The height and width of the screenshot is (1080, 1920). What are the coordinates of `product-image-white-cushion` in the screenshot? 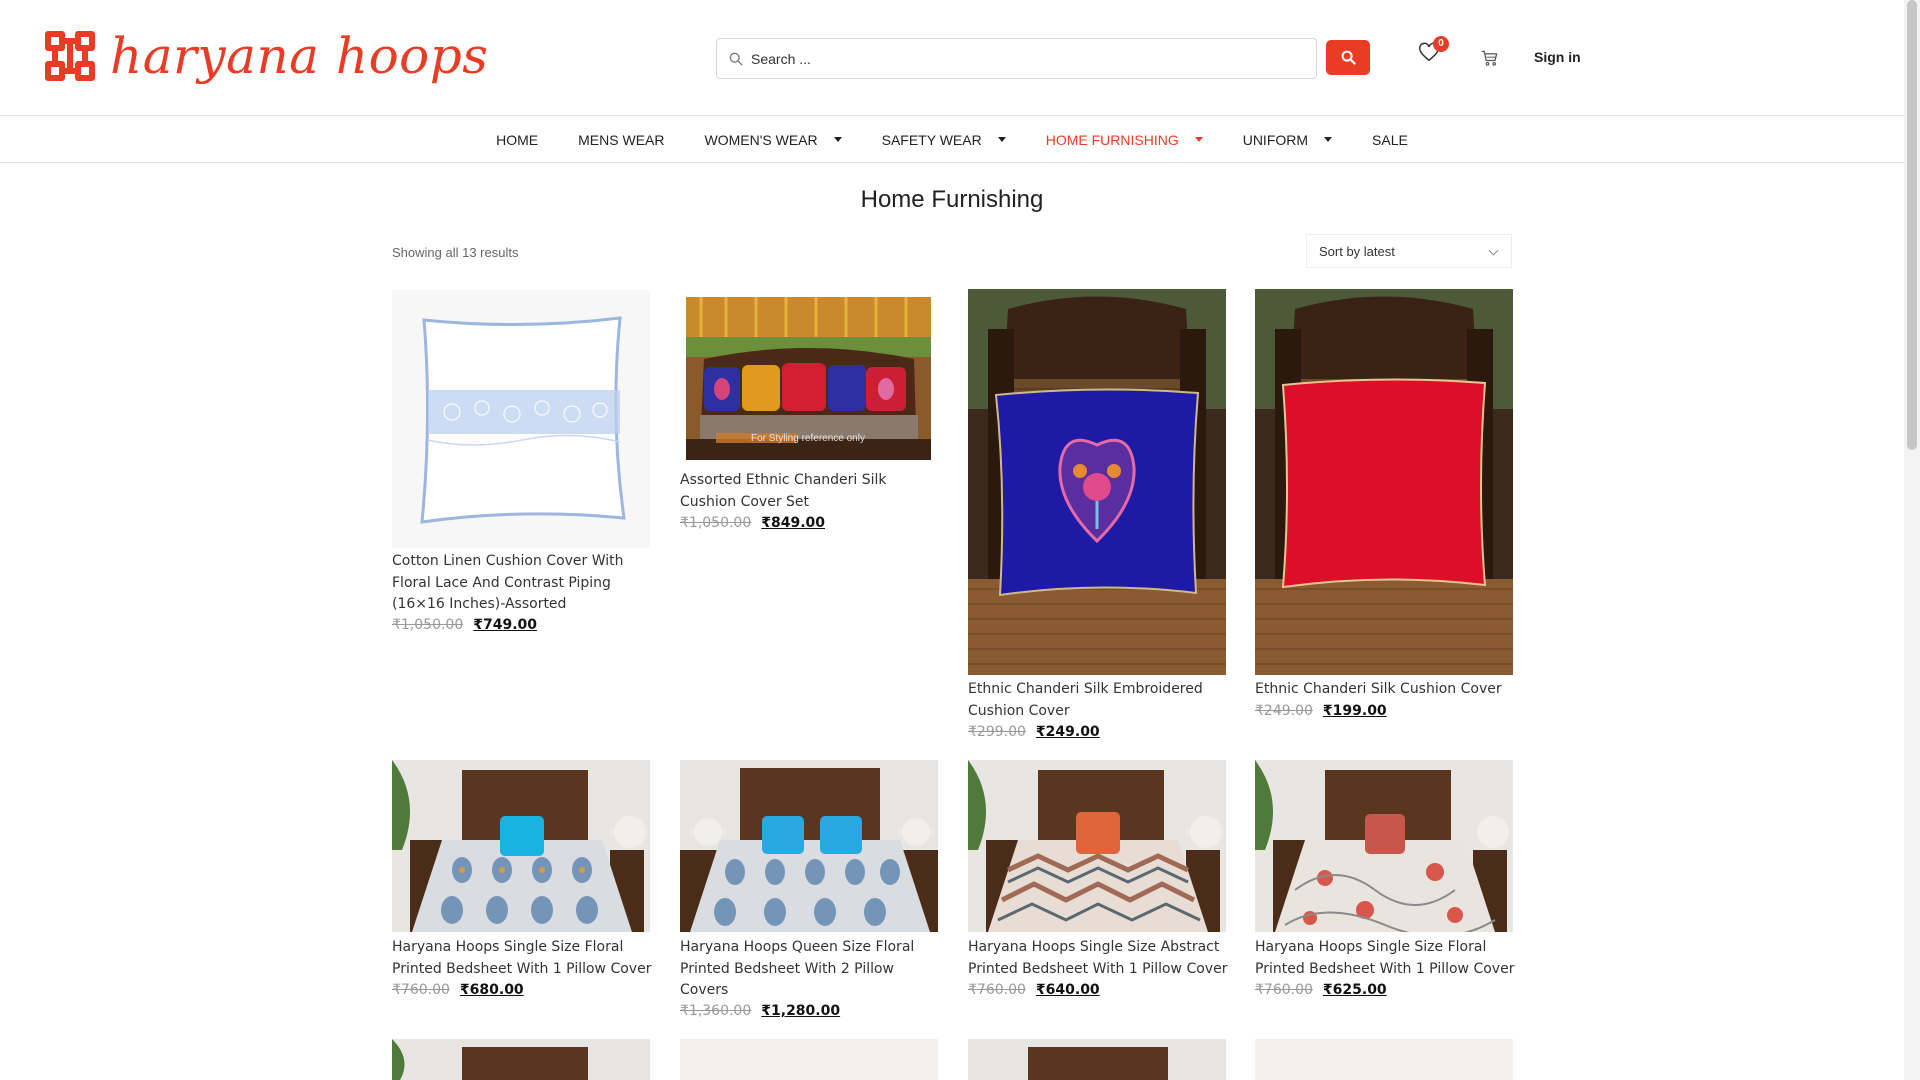 It's located at (521, 419).